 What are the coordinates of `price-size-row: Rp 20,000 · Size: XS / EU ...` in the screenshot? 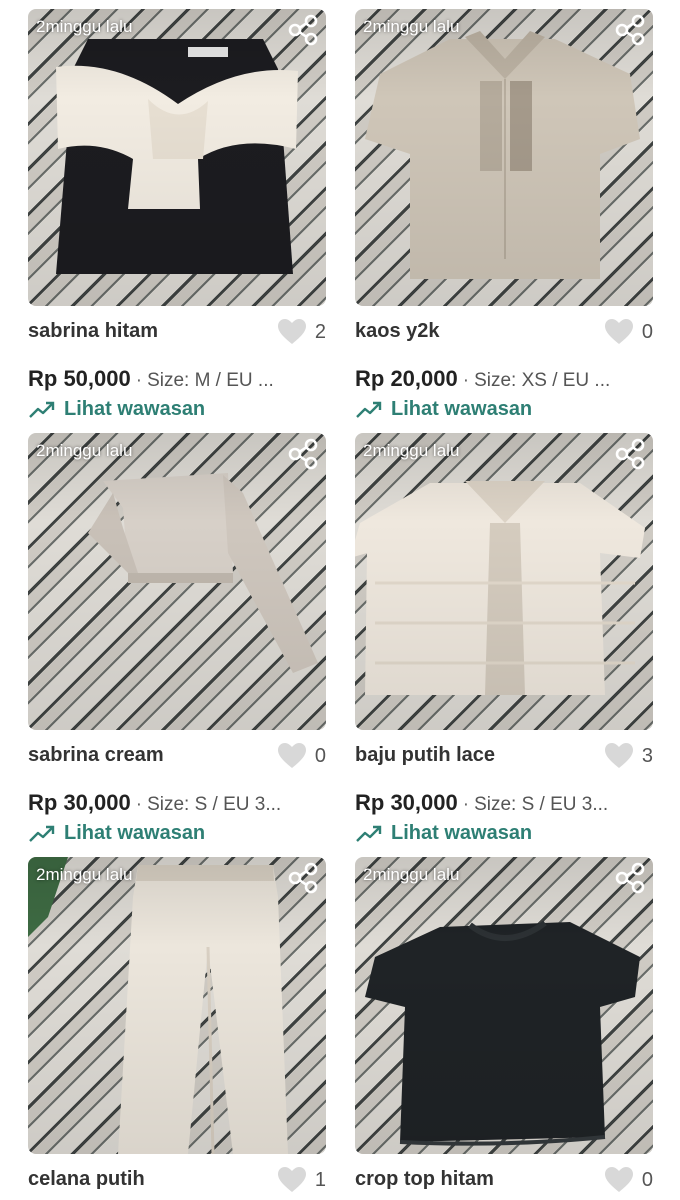 It's located at (504, 379).